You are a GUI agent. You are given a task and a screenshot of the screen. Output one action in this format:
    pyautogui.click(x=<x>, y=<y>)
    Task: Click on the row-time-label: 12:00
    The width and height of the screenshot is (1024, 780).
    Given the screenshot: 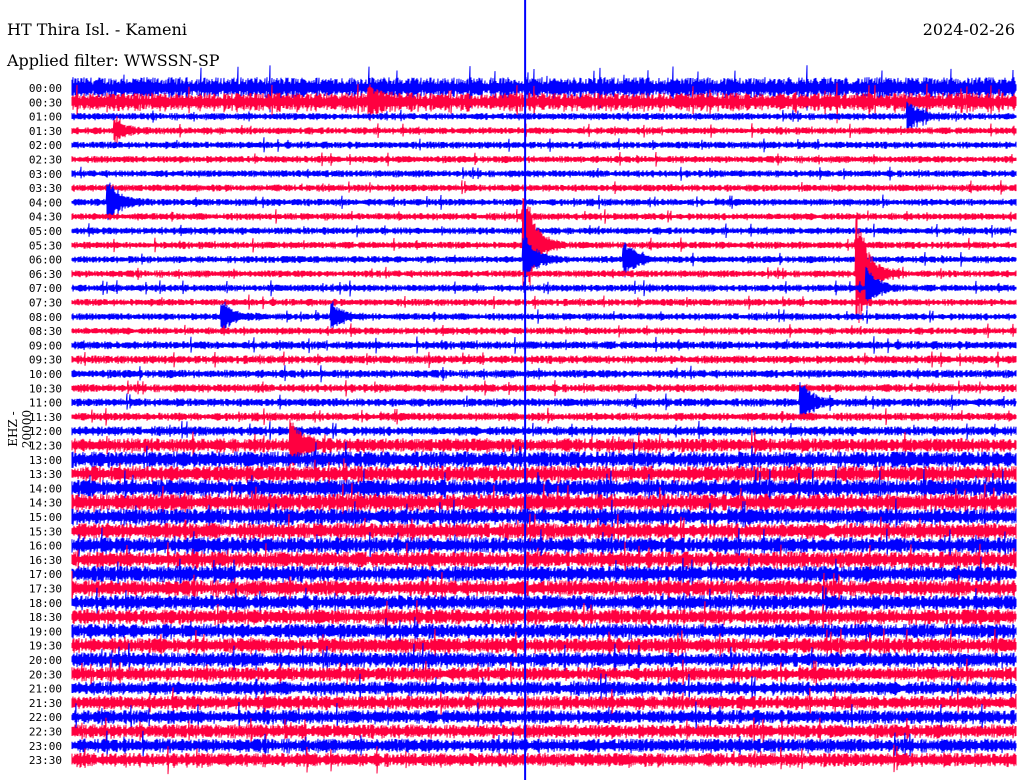 What is the action you would take?
    pyautogui.click(x=45, y=431)
    